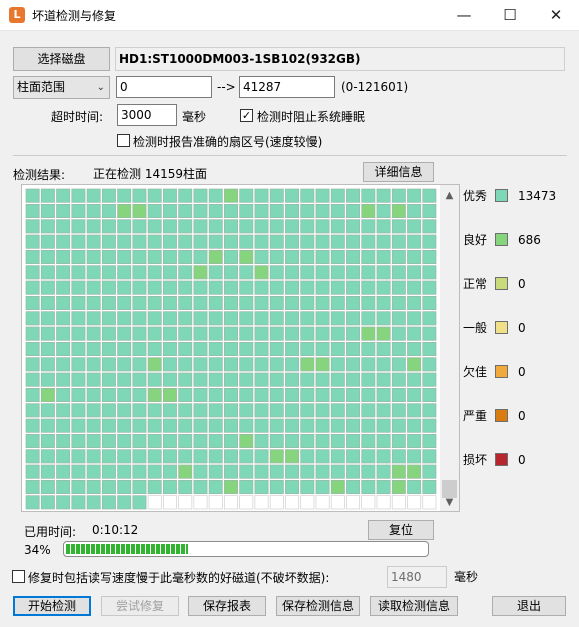  What do you see at coordinates (100, 87) in the screenshot?
I see `chevron-down-icon: ⌄` at bounding box center [100, 87].